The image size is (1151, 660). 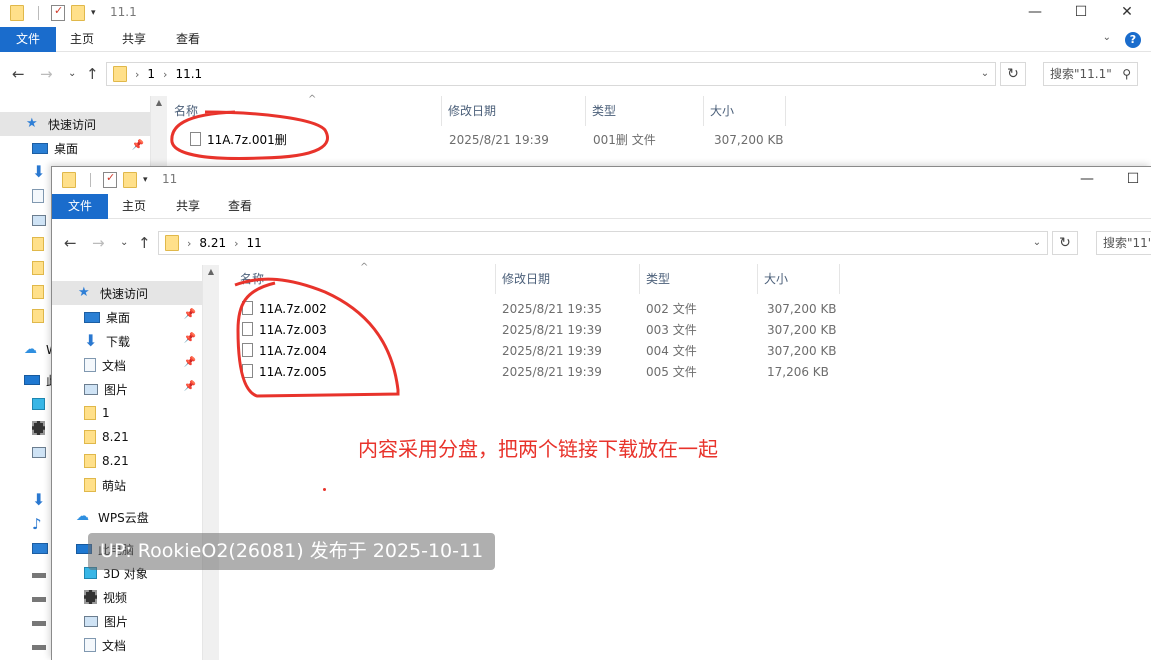 I want to click on search-input: 搜索"11", so click(x=1123, y=243).